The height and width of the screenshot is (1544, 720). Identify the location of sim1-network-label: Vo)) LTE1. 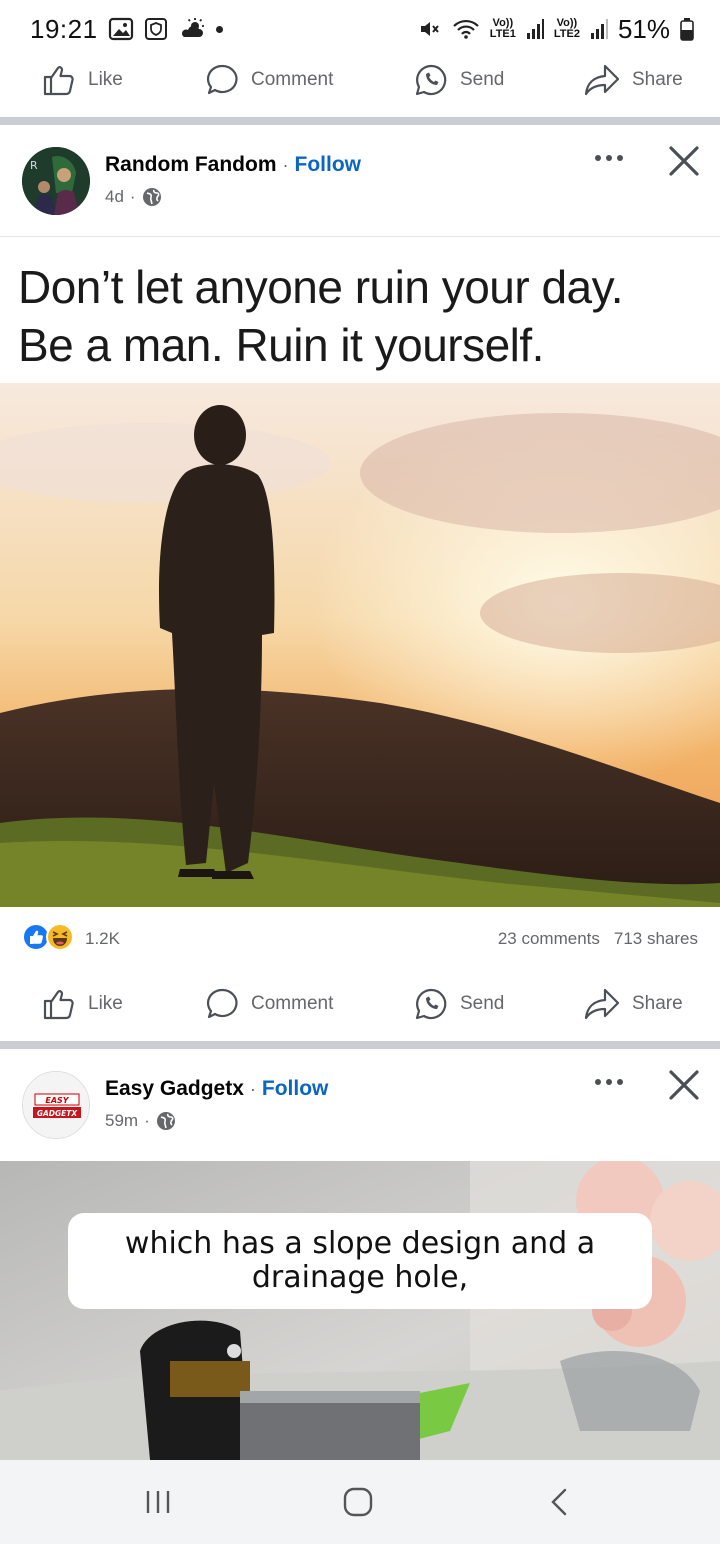
(502, 28).